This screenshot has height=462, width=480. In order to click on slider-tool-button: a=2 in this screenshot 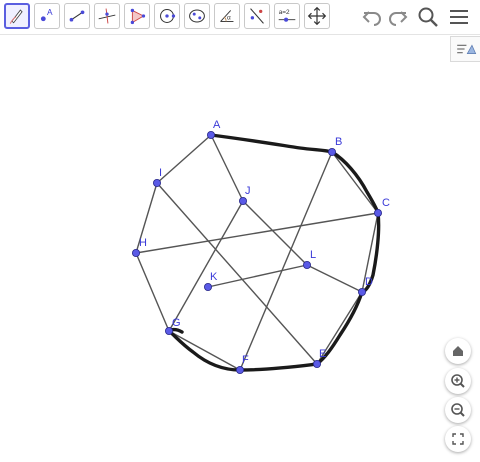, I will do `click(287, 16)`.